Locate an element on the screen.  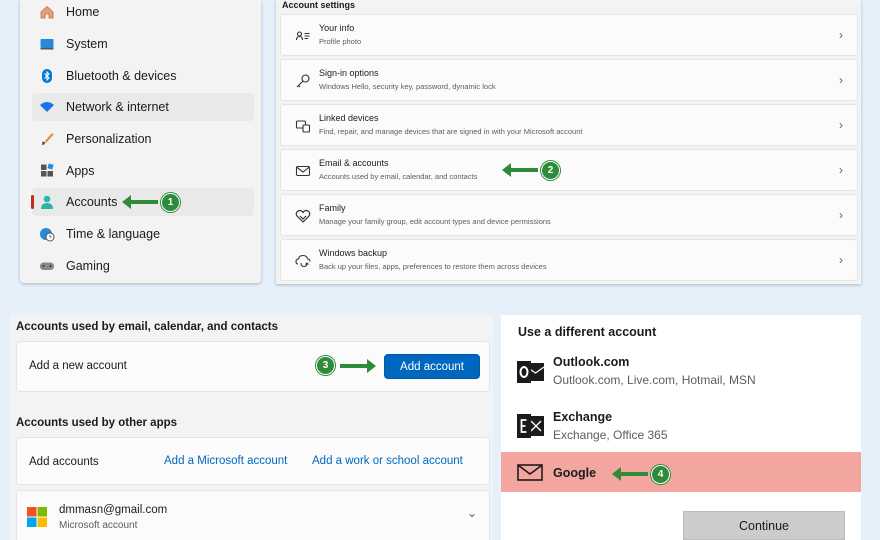
envelope-icon is located at coordinates (530, 472).